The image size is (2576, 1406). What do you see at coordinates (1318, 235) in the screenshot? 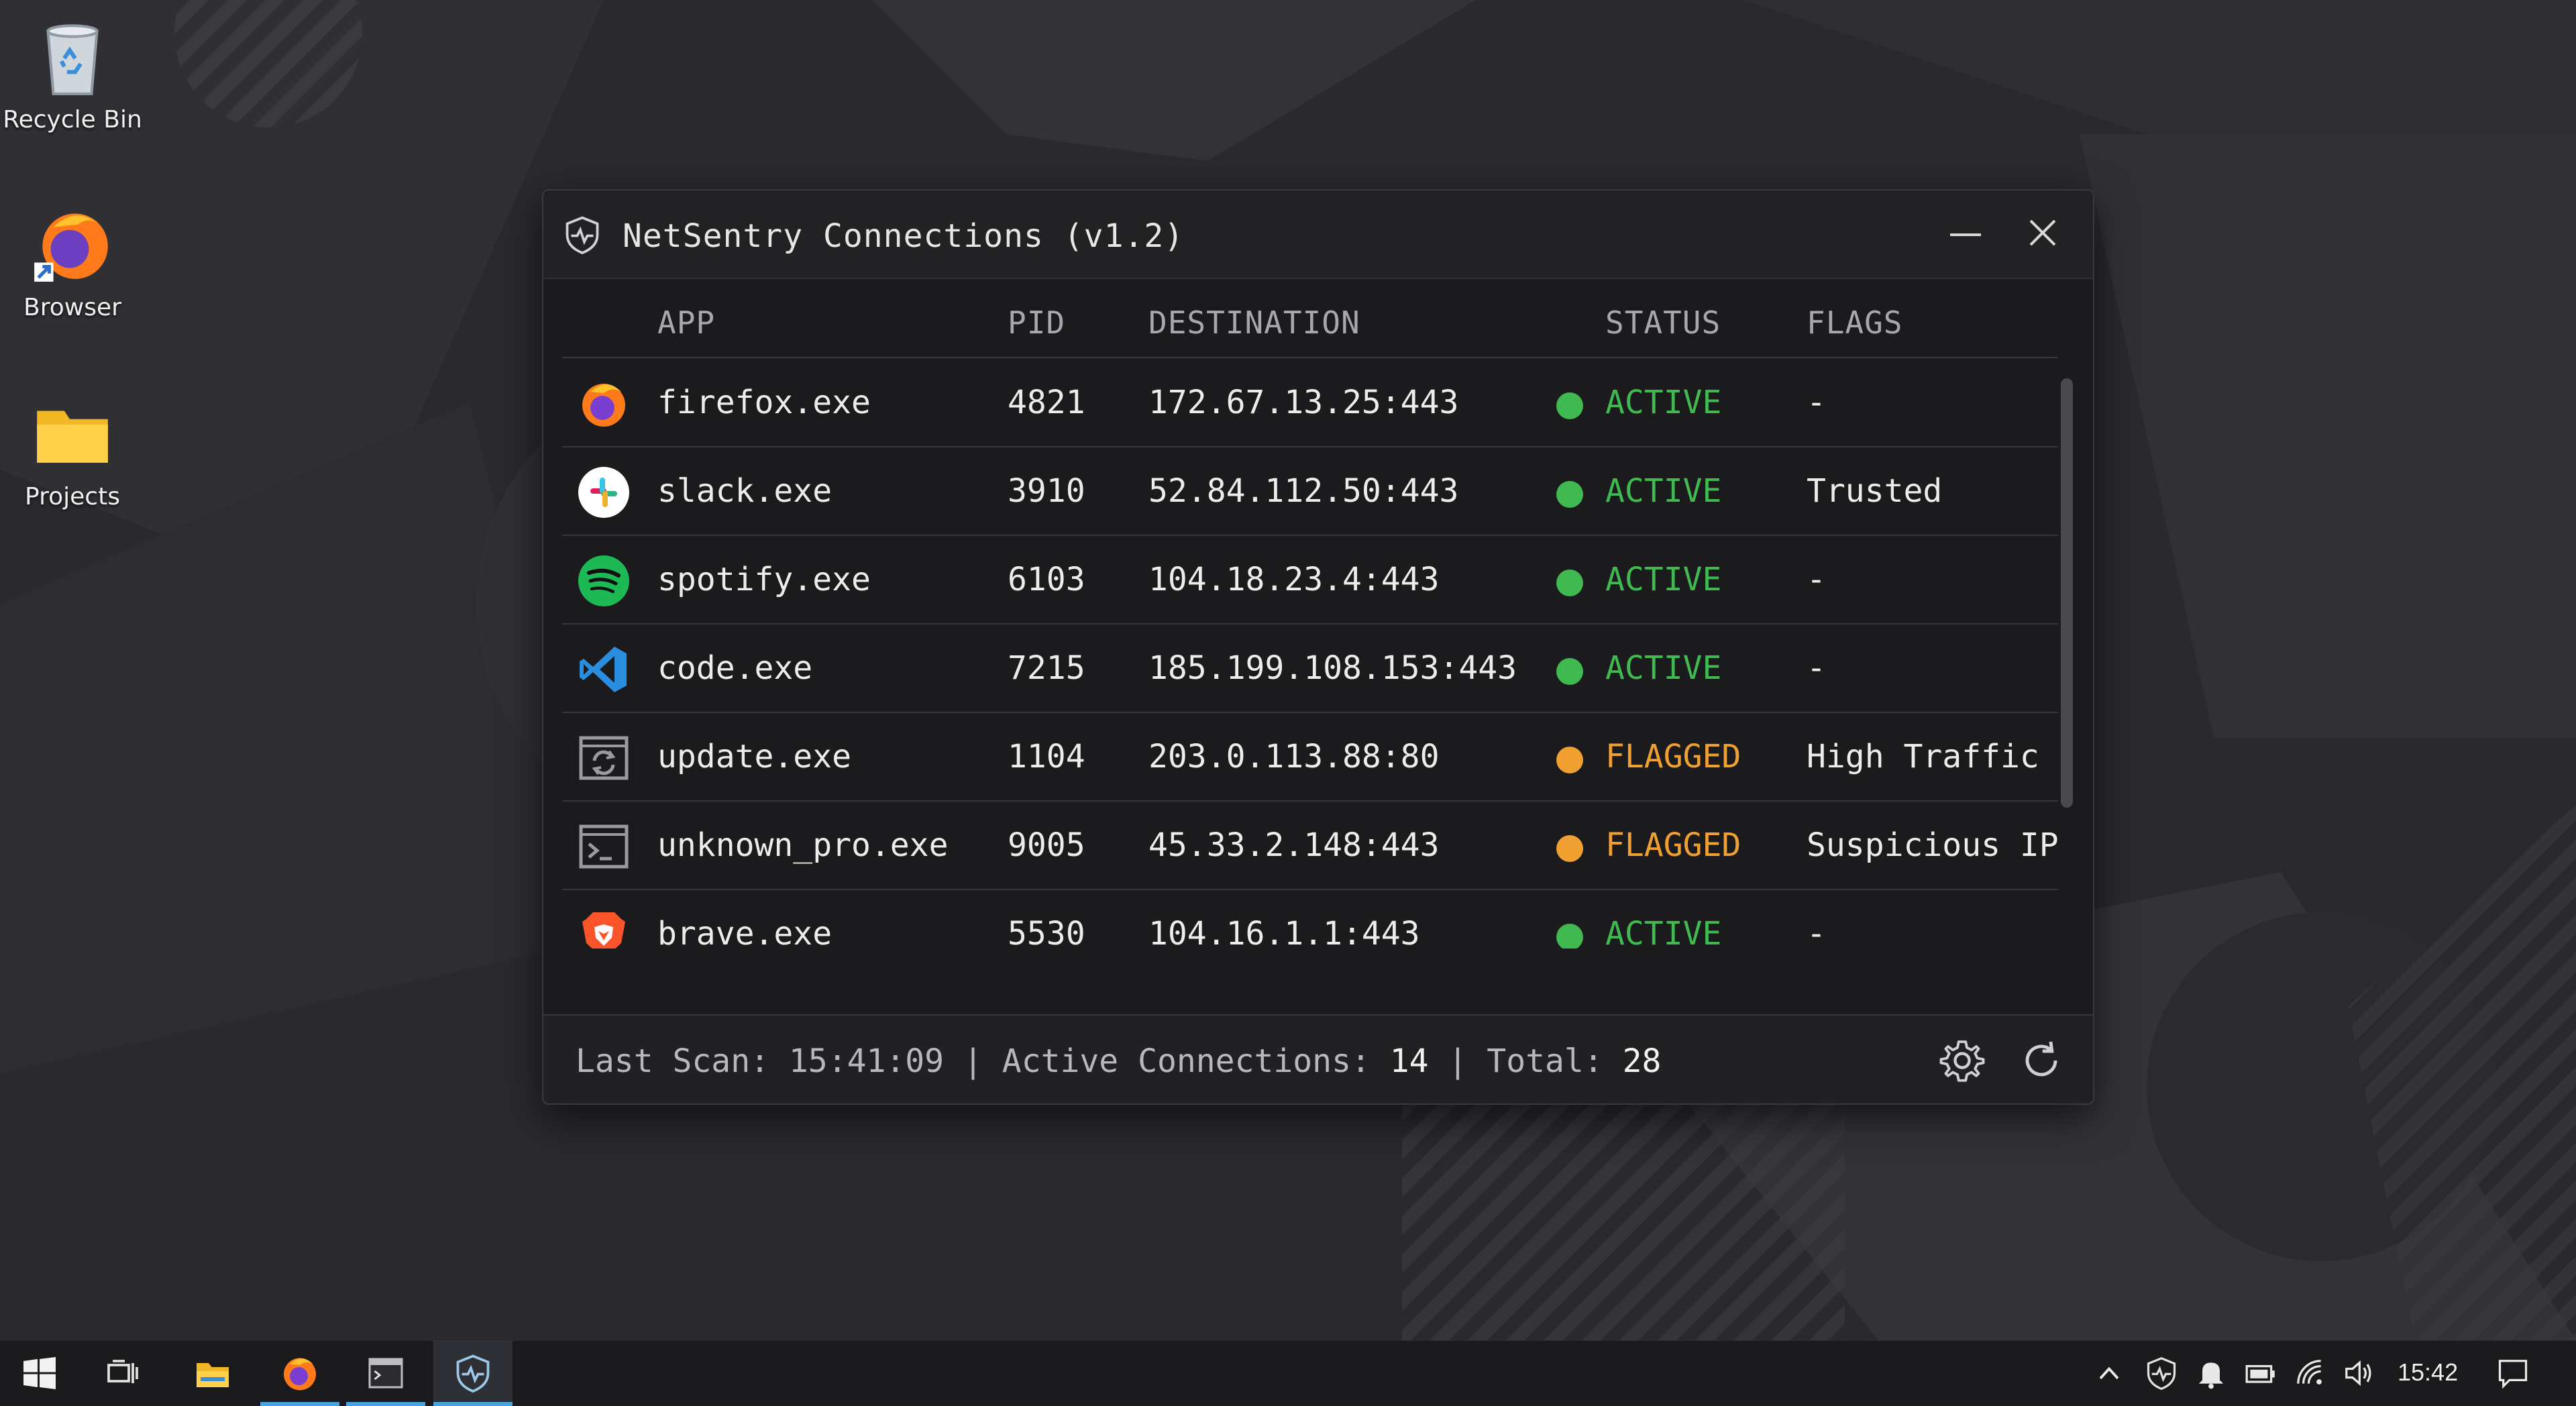
I see `title-bar: NetSentry Connections (v1.2)` at bounding box center [1318, 235].